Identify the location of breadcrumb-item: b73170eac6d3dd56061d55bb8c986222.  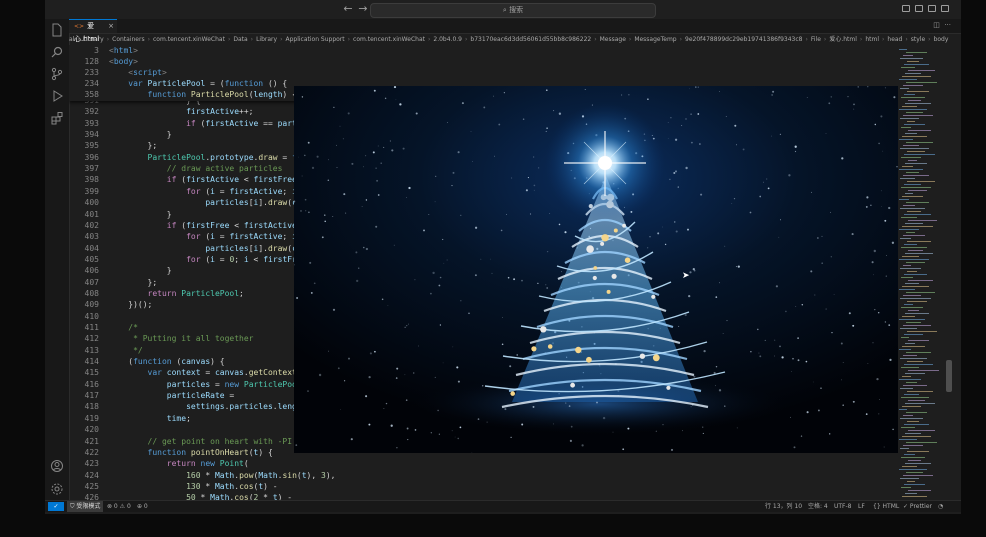
(530, 39).